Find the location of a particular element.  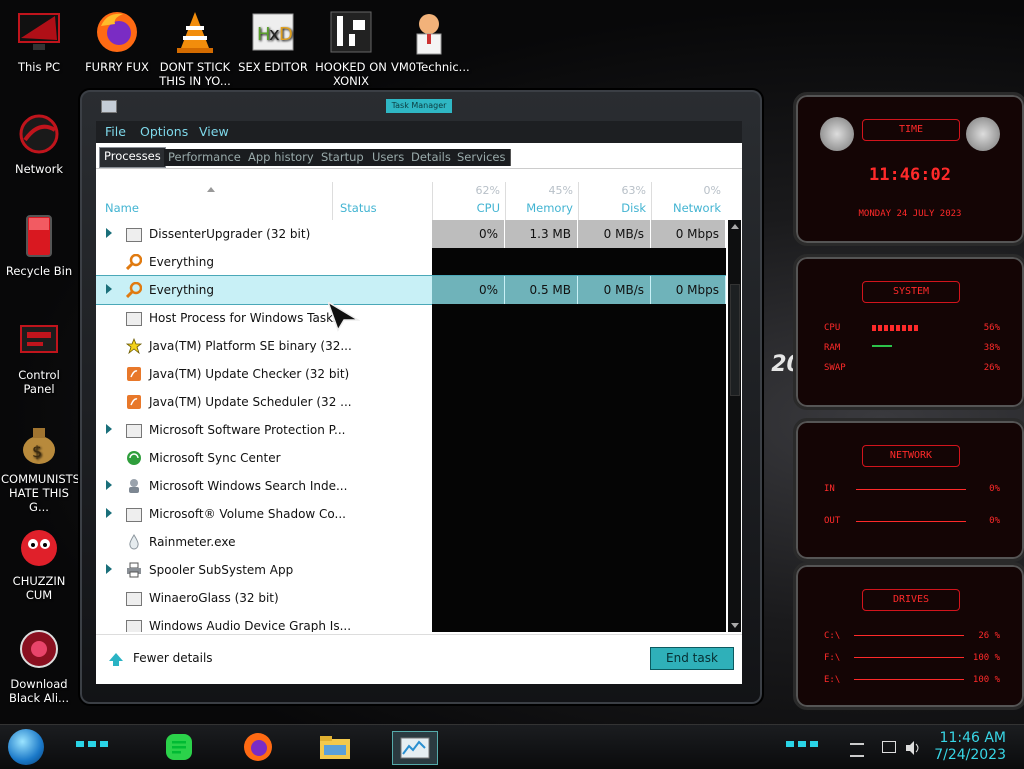

taskbar-notes-icon is located at coordinates (179, 747).